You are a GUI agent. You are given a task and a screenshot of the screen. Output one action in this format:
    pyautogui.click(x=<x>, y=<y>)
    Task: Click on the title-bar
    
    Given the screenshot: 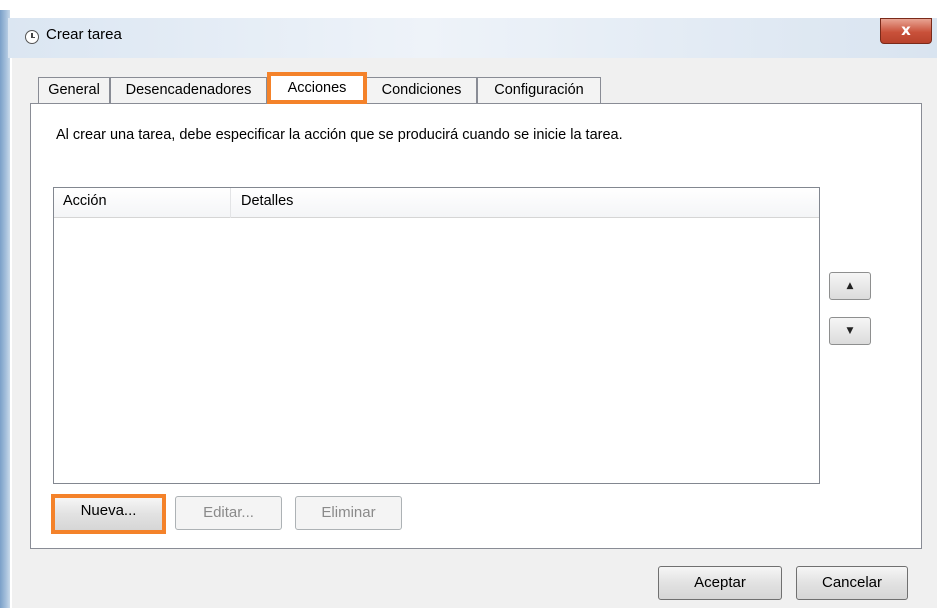 What is the action you would take?
    pyautogui.click(x=472, y=38)
    